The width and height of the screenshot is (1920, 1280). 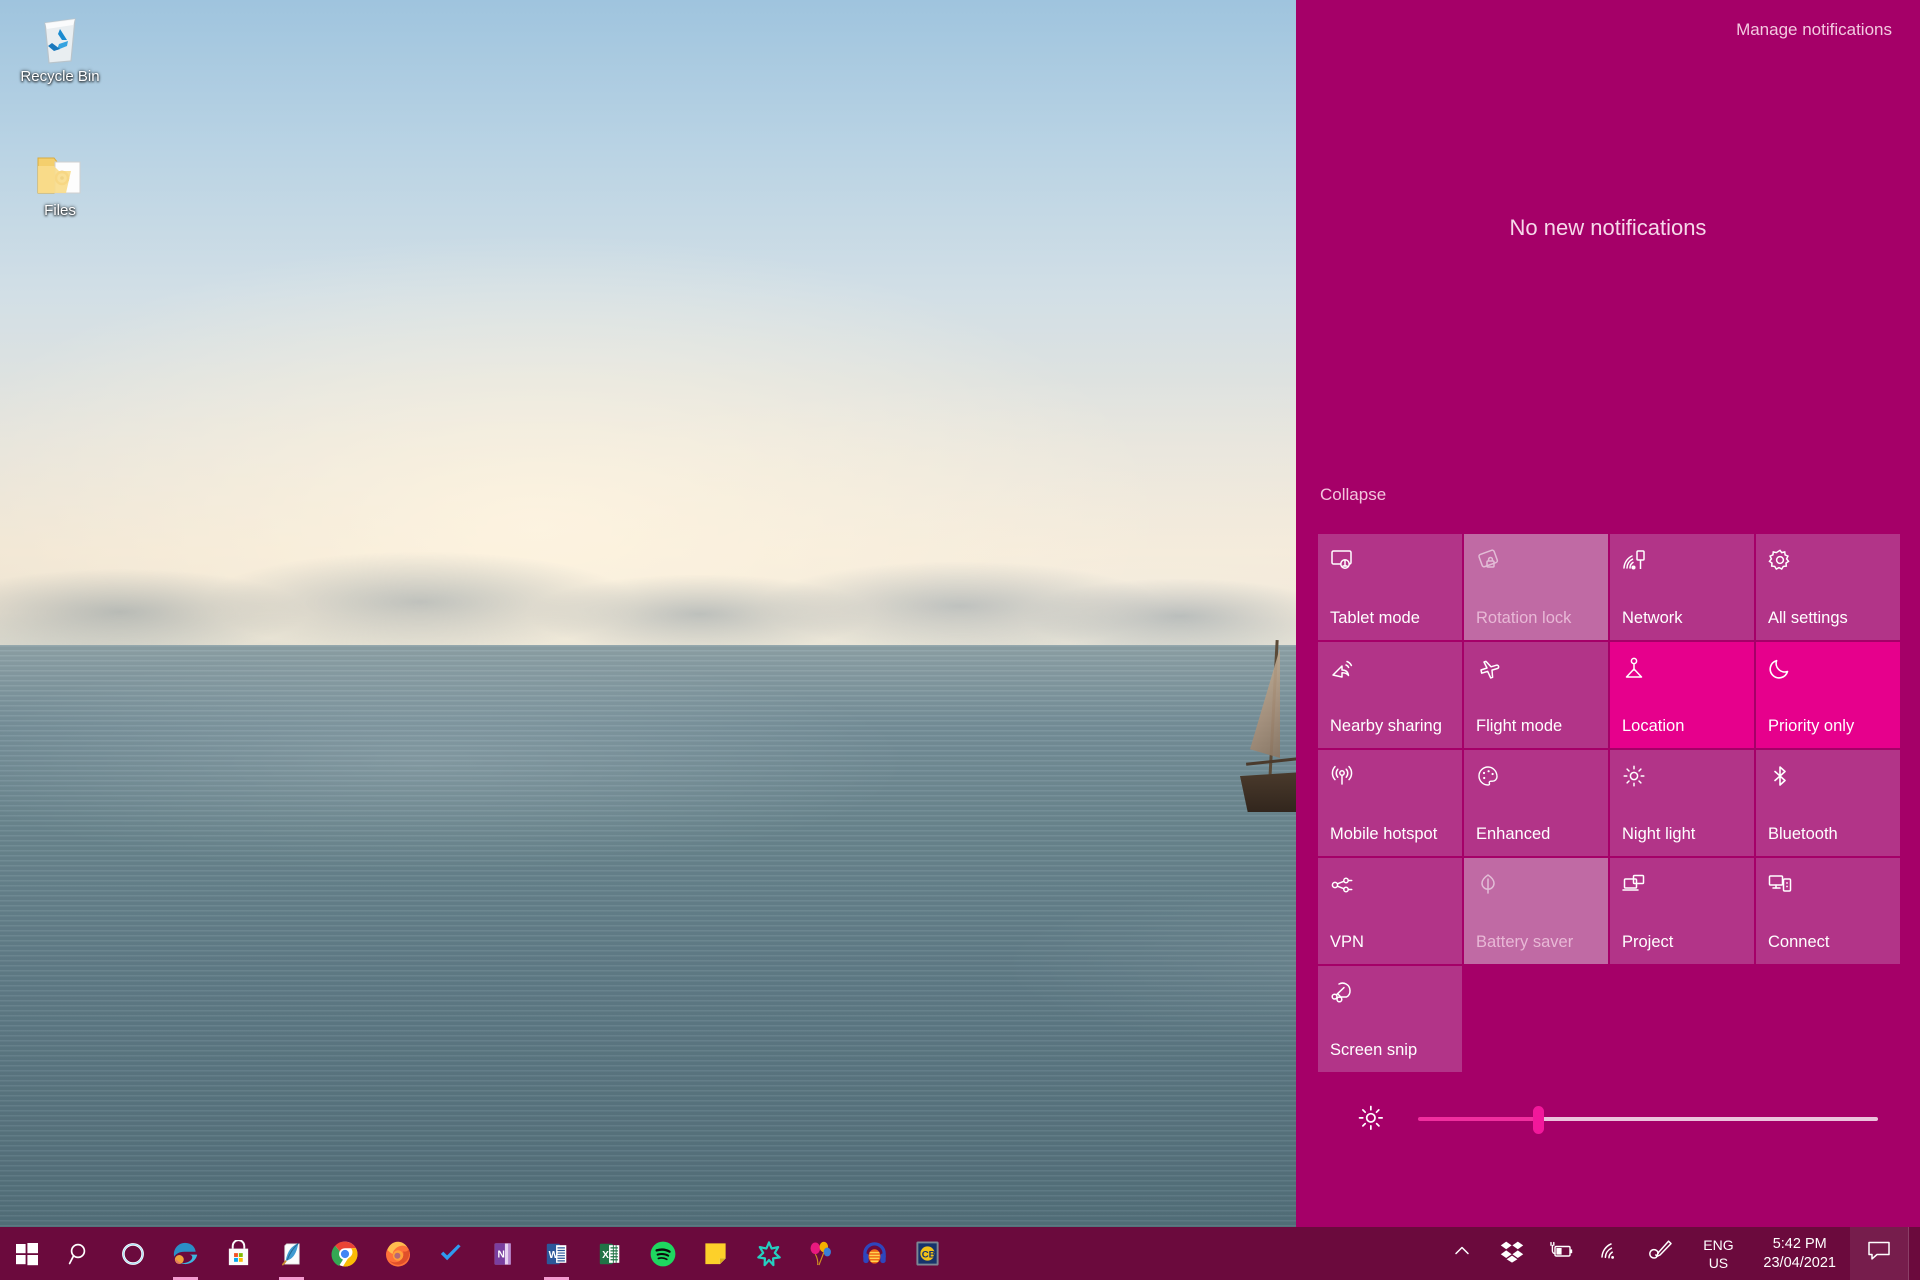 I want to click on quick-action-label: Bluetooth, so click(x=1803, y=834).